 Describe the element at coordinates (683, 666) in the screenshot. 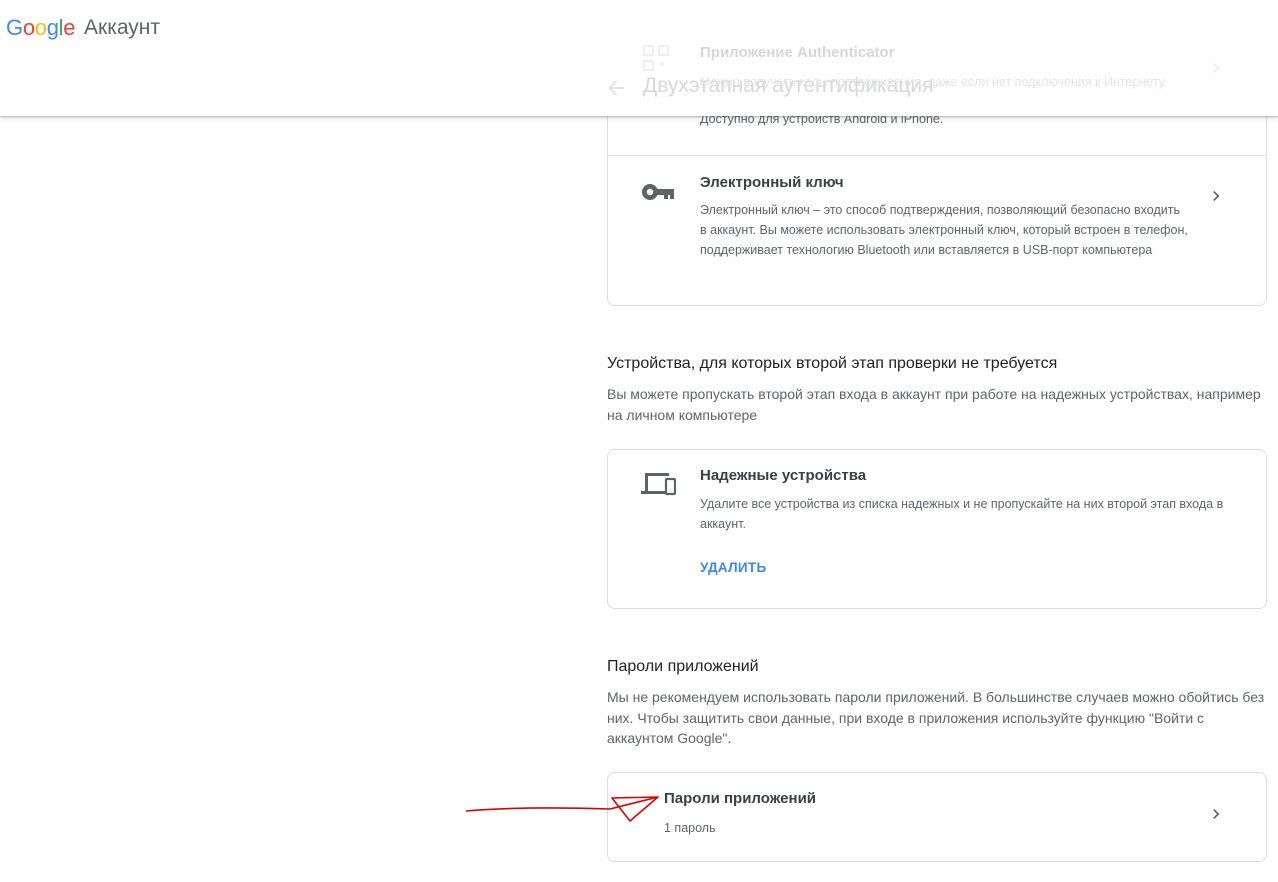

I see `app-passwords-section-title: Пароли приложений` at that location.